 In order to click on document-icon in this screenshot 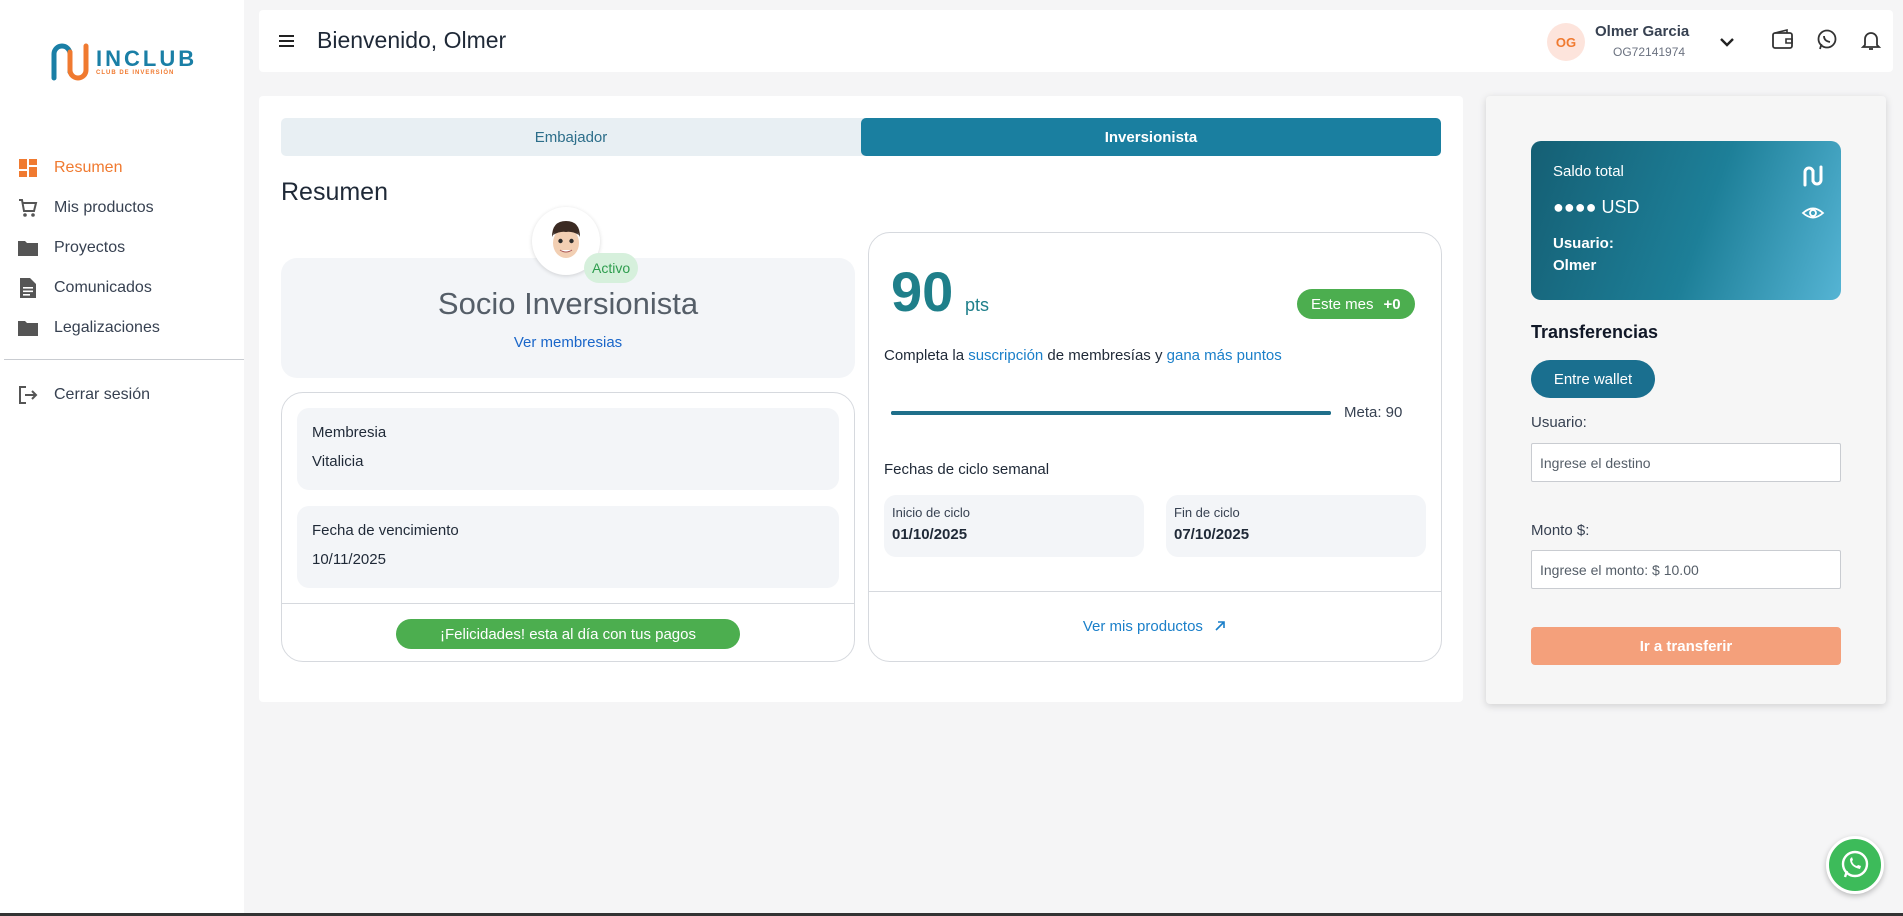, I will do `click(28, 288)`.